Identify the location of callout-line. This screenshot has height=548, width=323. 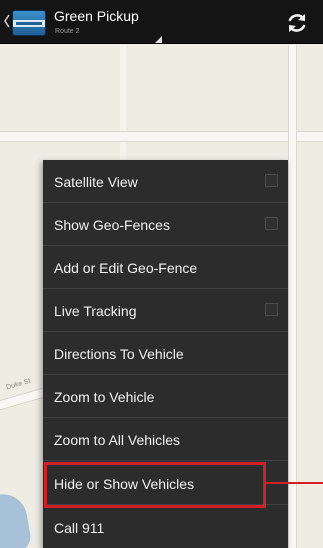
(294, 483).